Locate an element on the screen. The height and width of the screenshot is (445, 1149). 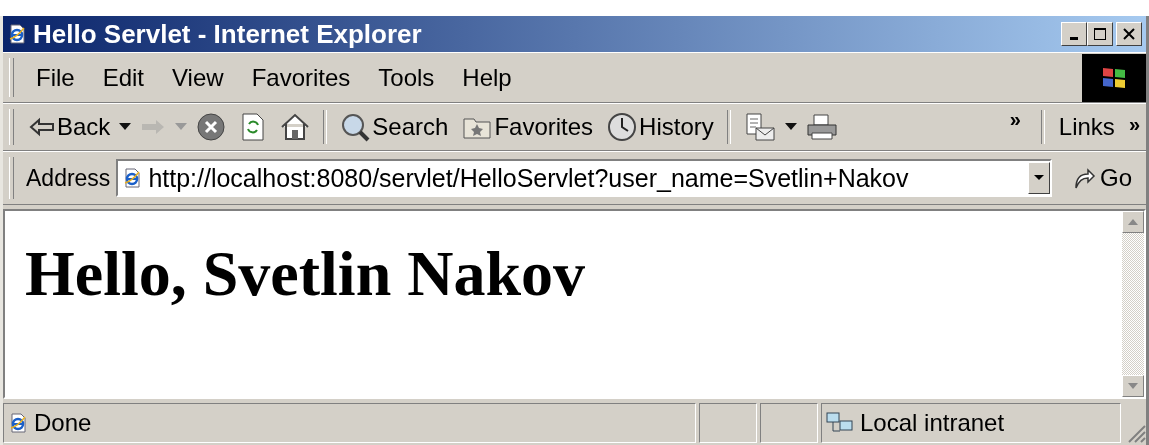
windows-logo-icon is located at coordinates (1114, 77).